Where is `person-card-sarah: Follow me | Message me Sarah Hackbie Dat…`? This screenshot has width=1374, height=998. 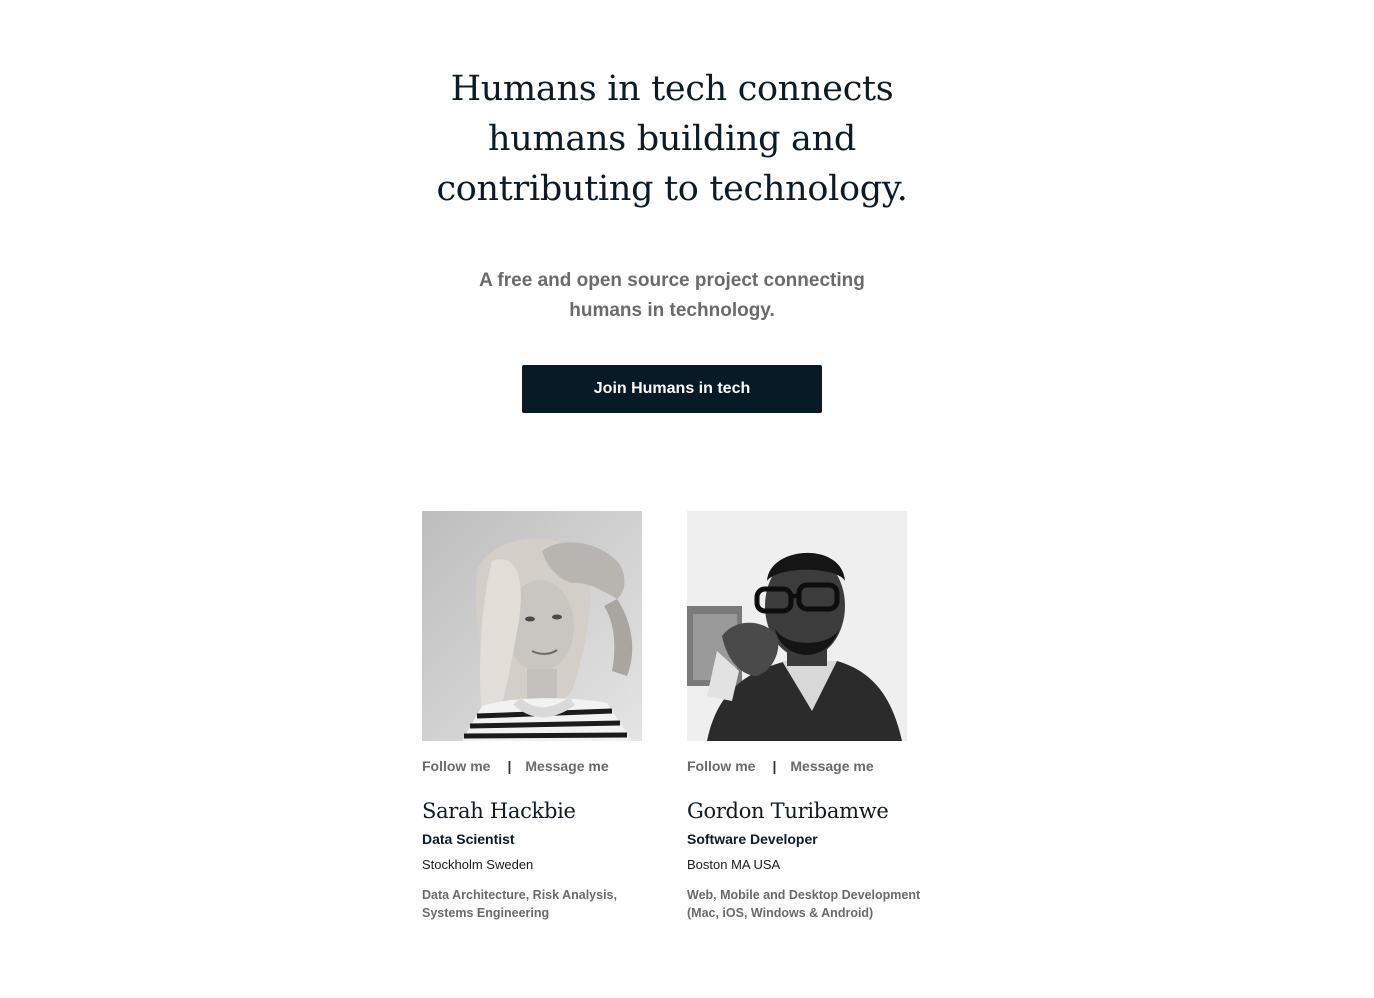
person-card-sarah: Follow me | Message me Sarah Hackbie Dat… is located at coordinates (542, 716).